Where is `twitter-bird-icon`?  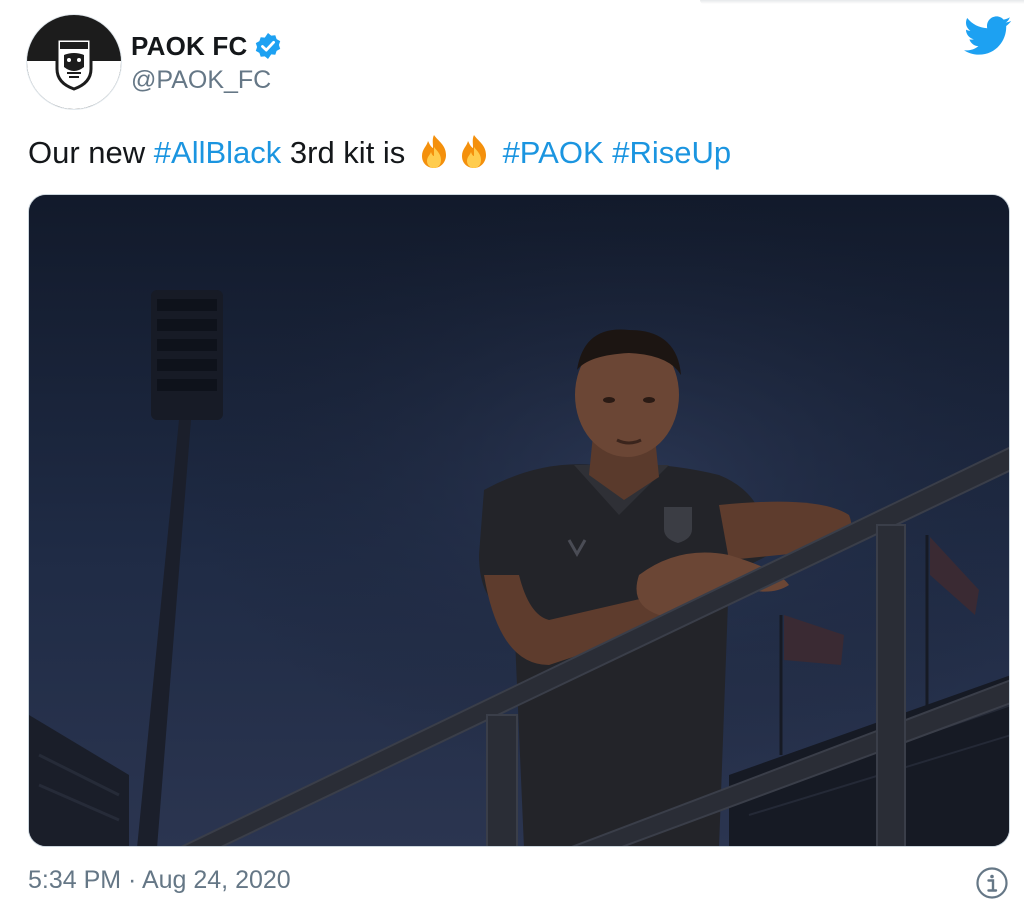
twitter-bird-icon is located at coordinates (988, 37).